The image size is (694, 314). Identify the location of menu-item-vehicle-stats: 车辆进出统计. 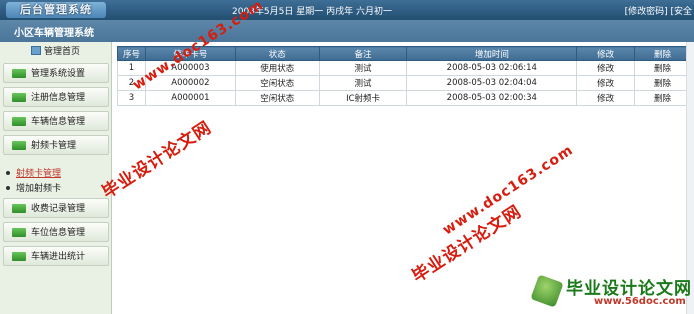
(56, 256).